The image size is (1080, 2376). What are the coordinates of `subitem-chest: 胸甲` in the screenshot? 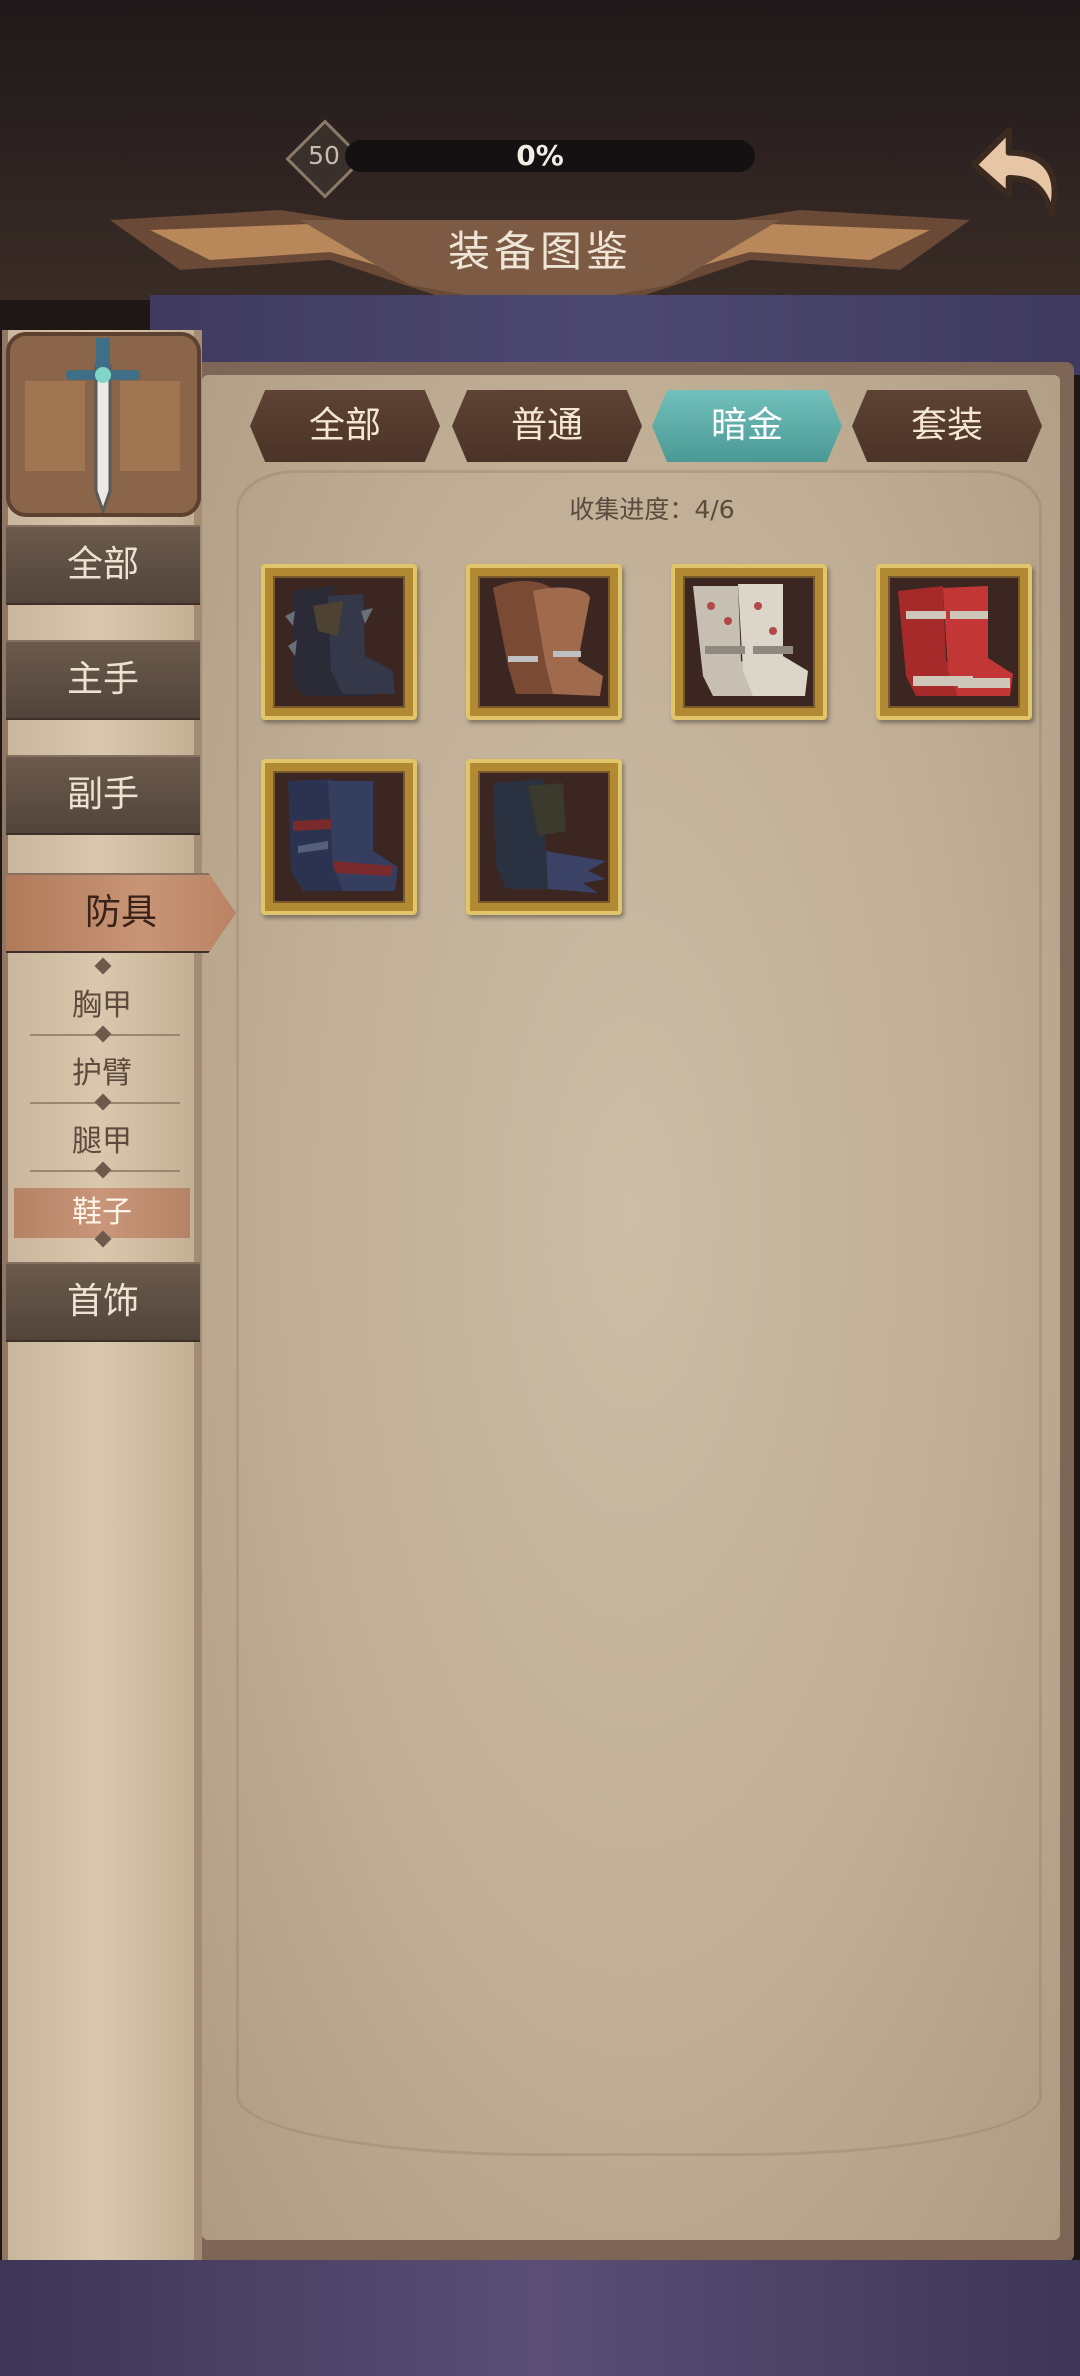 It's located at (102, 1006).